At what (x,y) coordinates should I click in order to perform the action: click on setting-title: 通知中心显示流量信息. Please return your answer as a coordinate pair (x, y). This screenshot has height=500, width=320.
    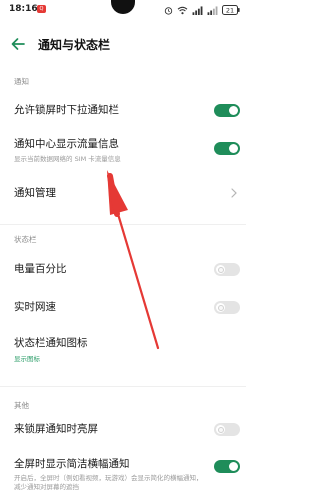
    Looking at the image, I should click on (66, 144).